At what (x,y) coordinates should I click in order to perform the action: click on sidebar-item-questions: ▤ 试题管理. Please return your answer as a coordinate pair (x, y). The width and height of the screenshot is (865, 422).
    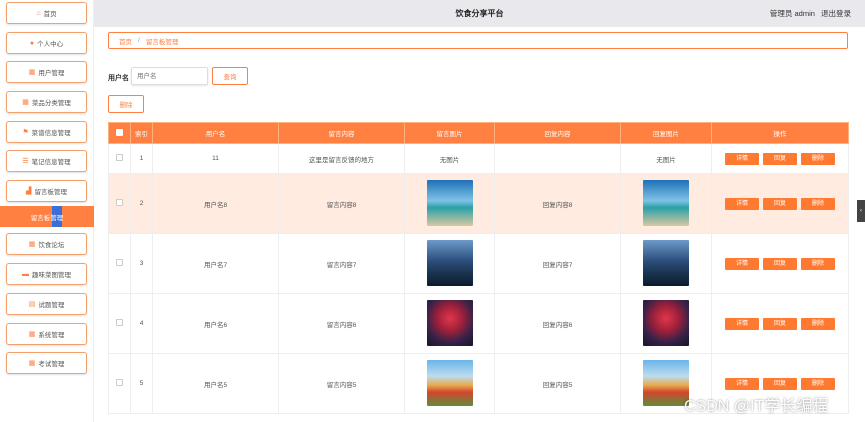
    Looking at the image, I should click on (46, 304).